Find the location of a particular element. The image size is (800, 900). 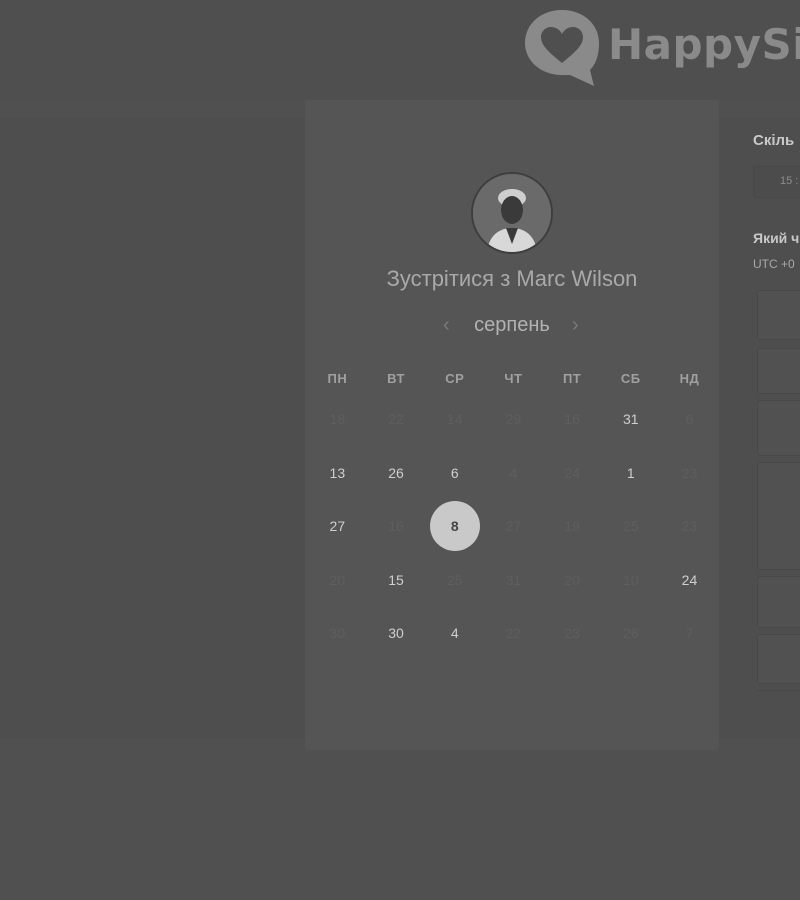

heart-speech-bubble-logo-icon is located at coordinates (562, 48).